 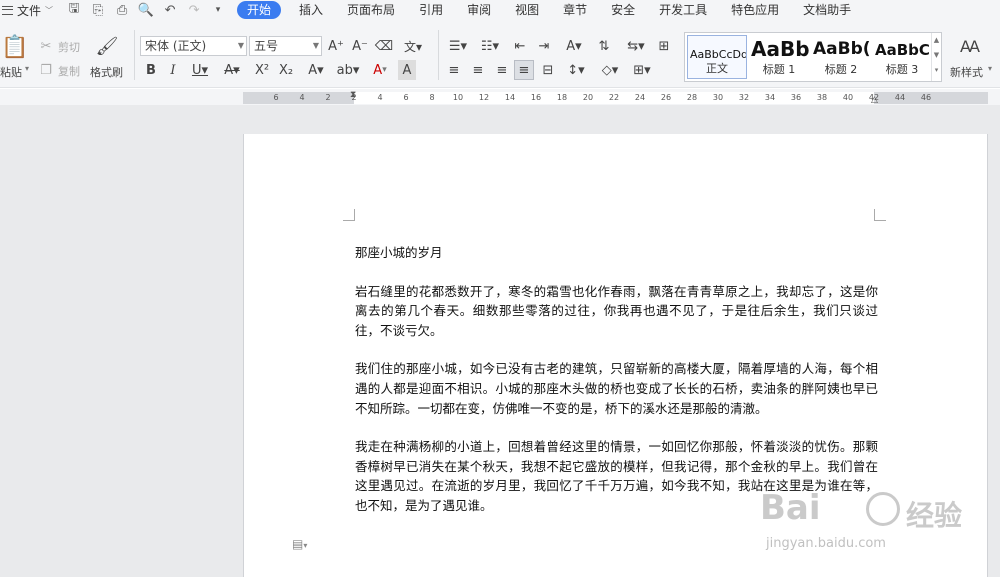 I want to click on new-style-dropdown-icon: ▾, so click(x=990, y=68).